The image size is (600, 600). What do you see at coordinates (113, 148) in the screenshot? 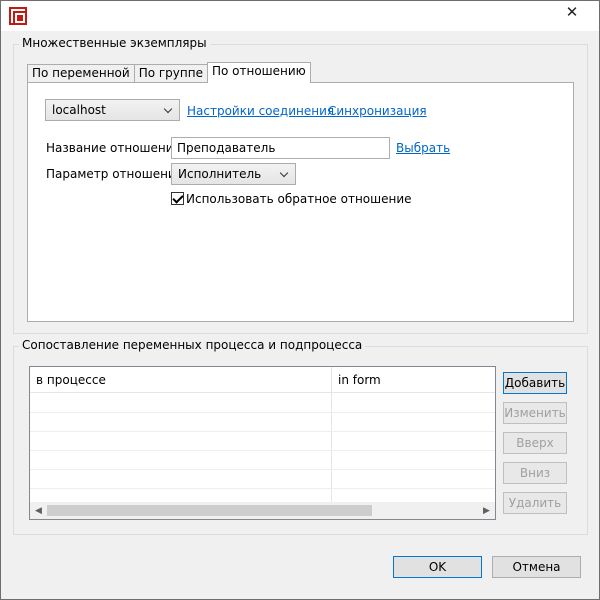
I see `relation-name-label: Название отношения` at bounding box center [113, 148].